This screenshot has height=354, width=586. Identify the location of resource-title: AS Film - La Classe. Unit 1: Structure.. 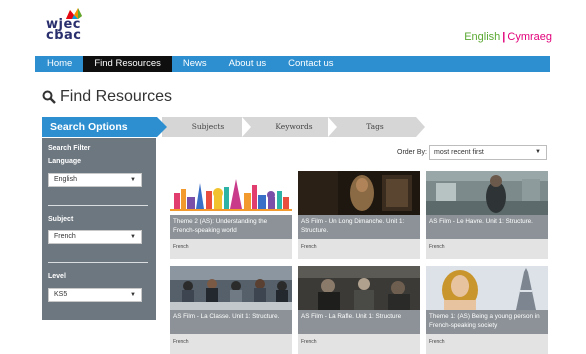
(231, 322).